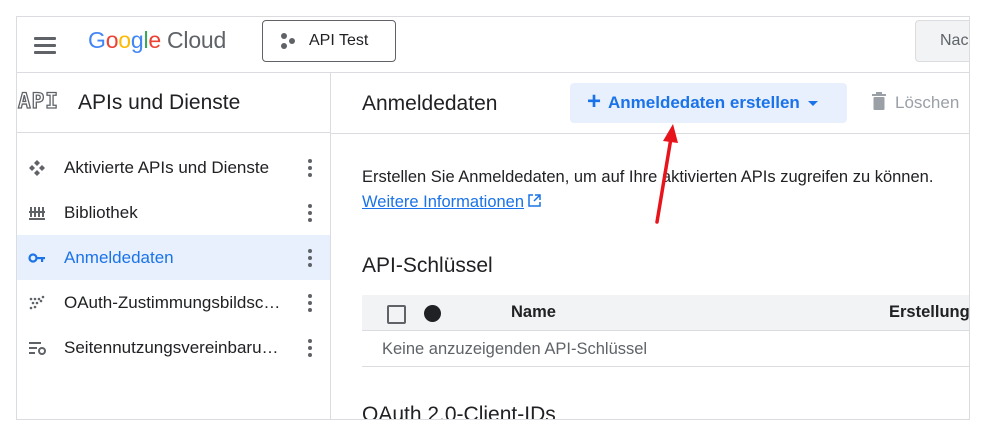  I want to click on api-badge-icon: API, so click(38, 100).